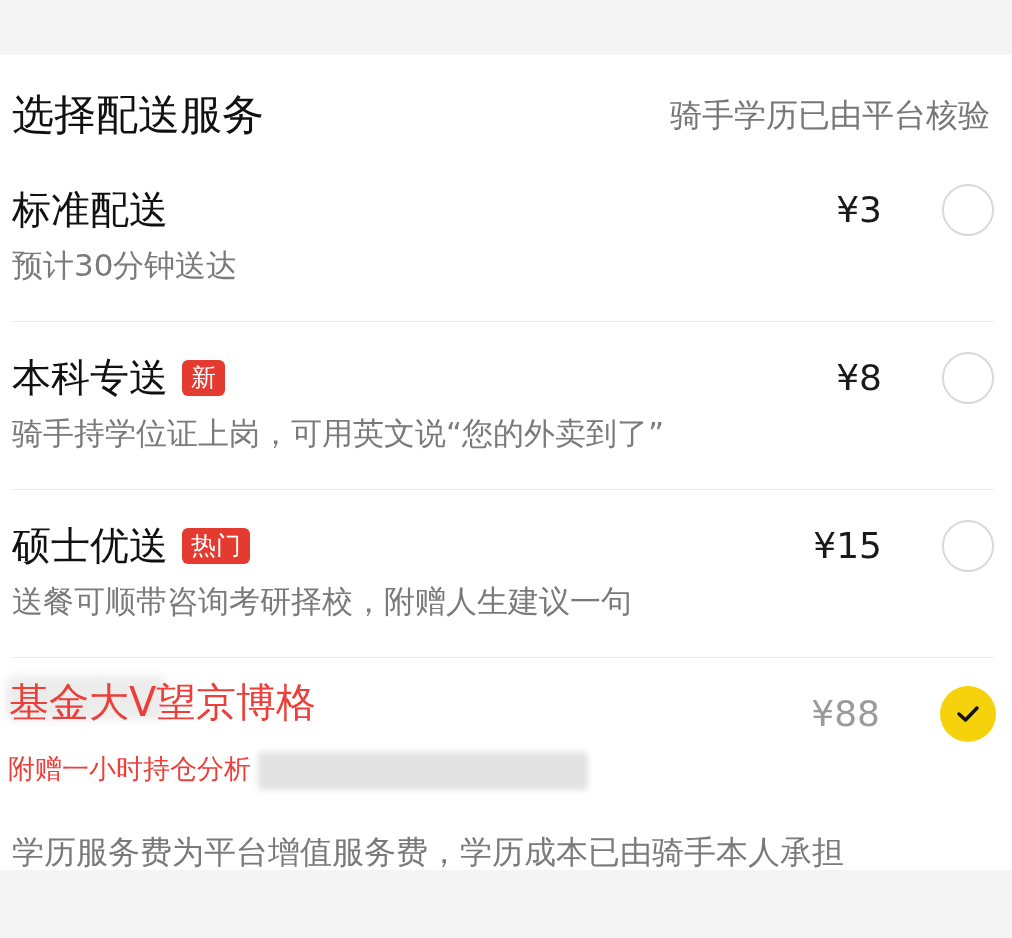  What do you see at coordinates (845, 714) in the screenshot?
I see `price-label: ¥88` at bounding box center [845, 714].